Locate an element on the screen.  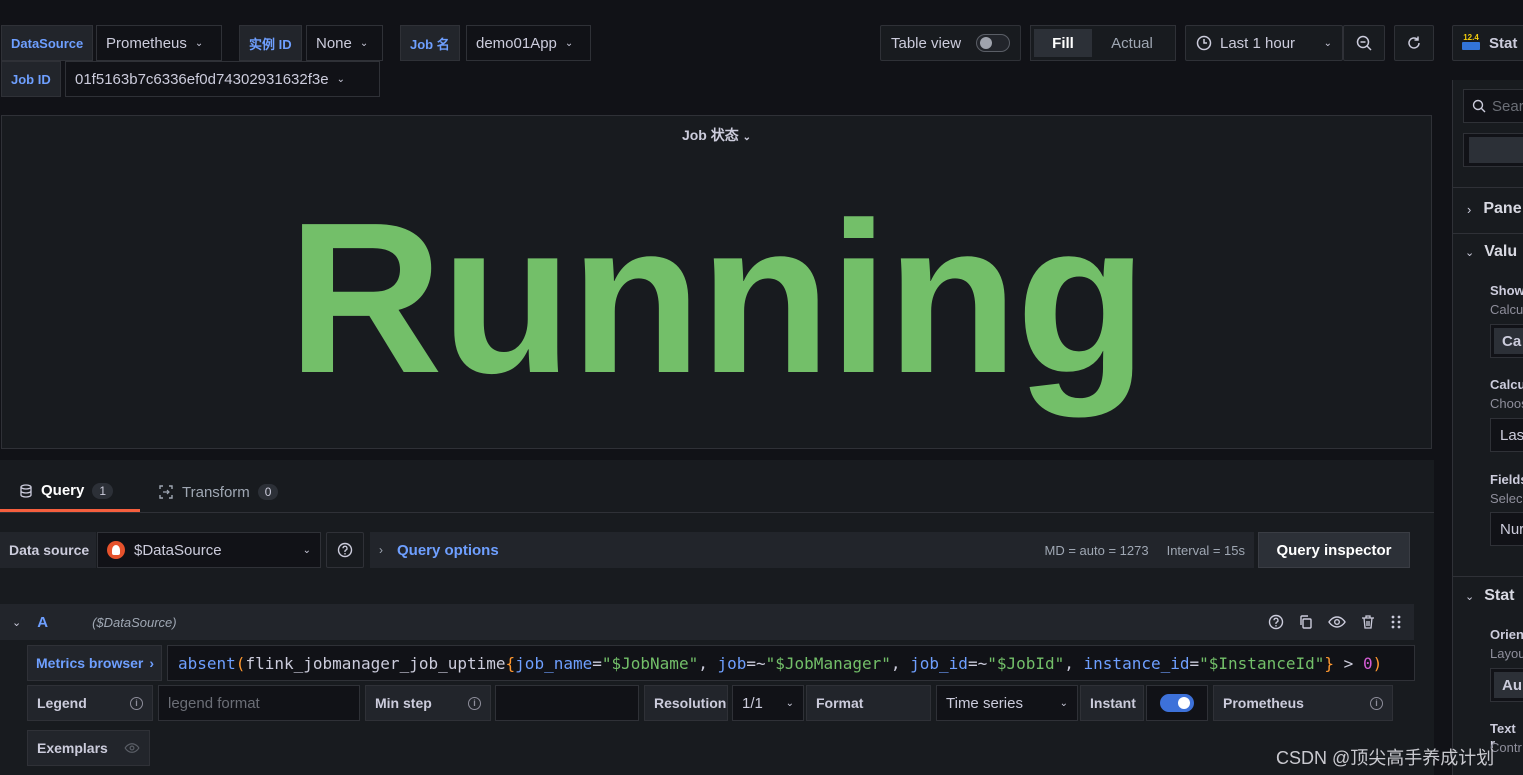
legend-label: Legend i is located at coordinates (90, 703).